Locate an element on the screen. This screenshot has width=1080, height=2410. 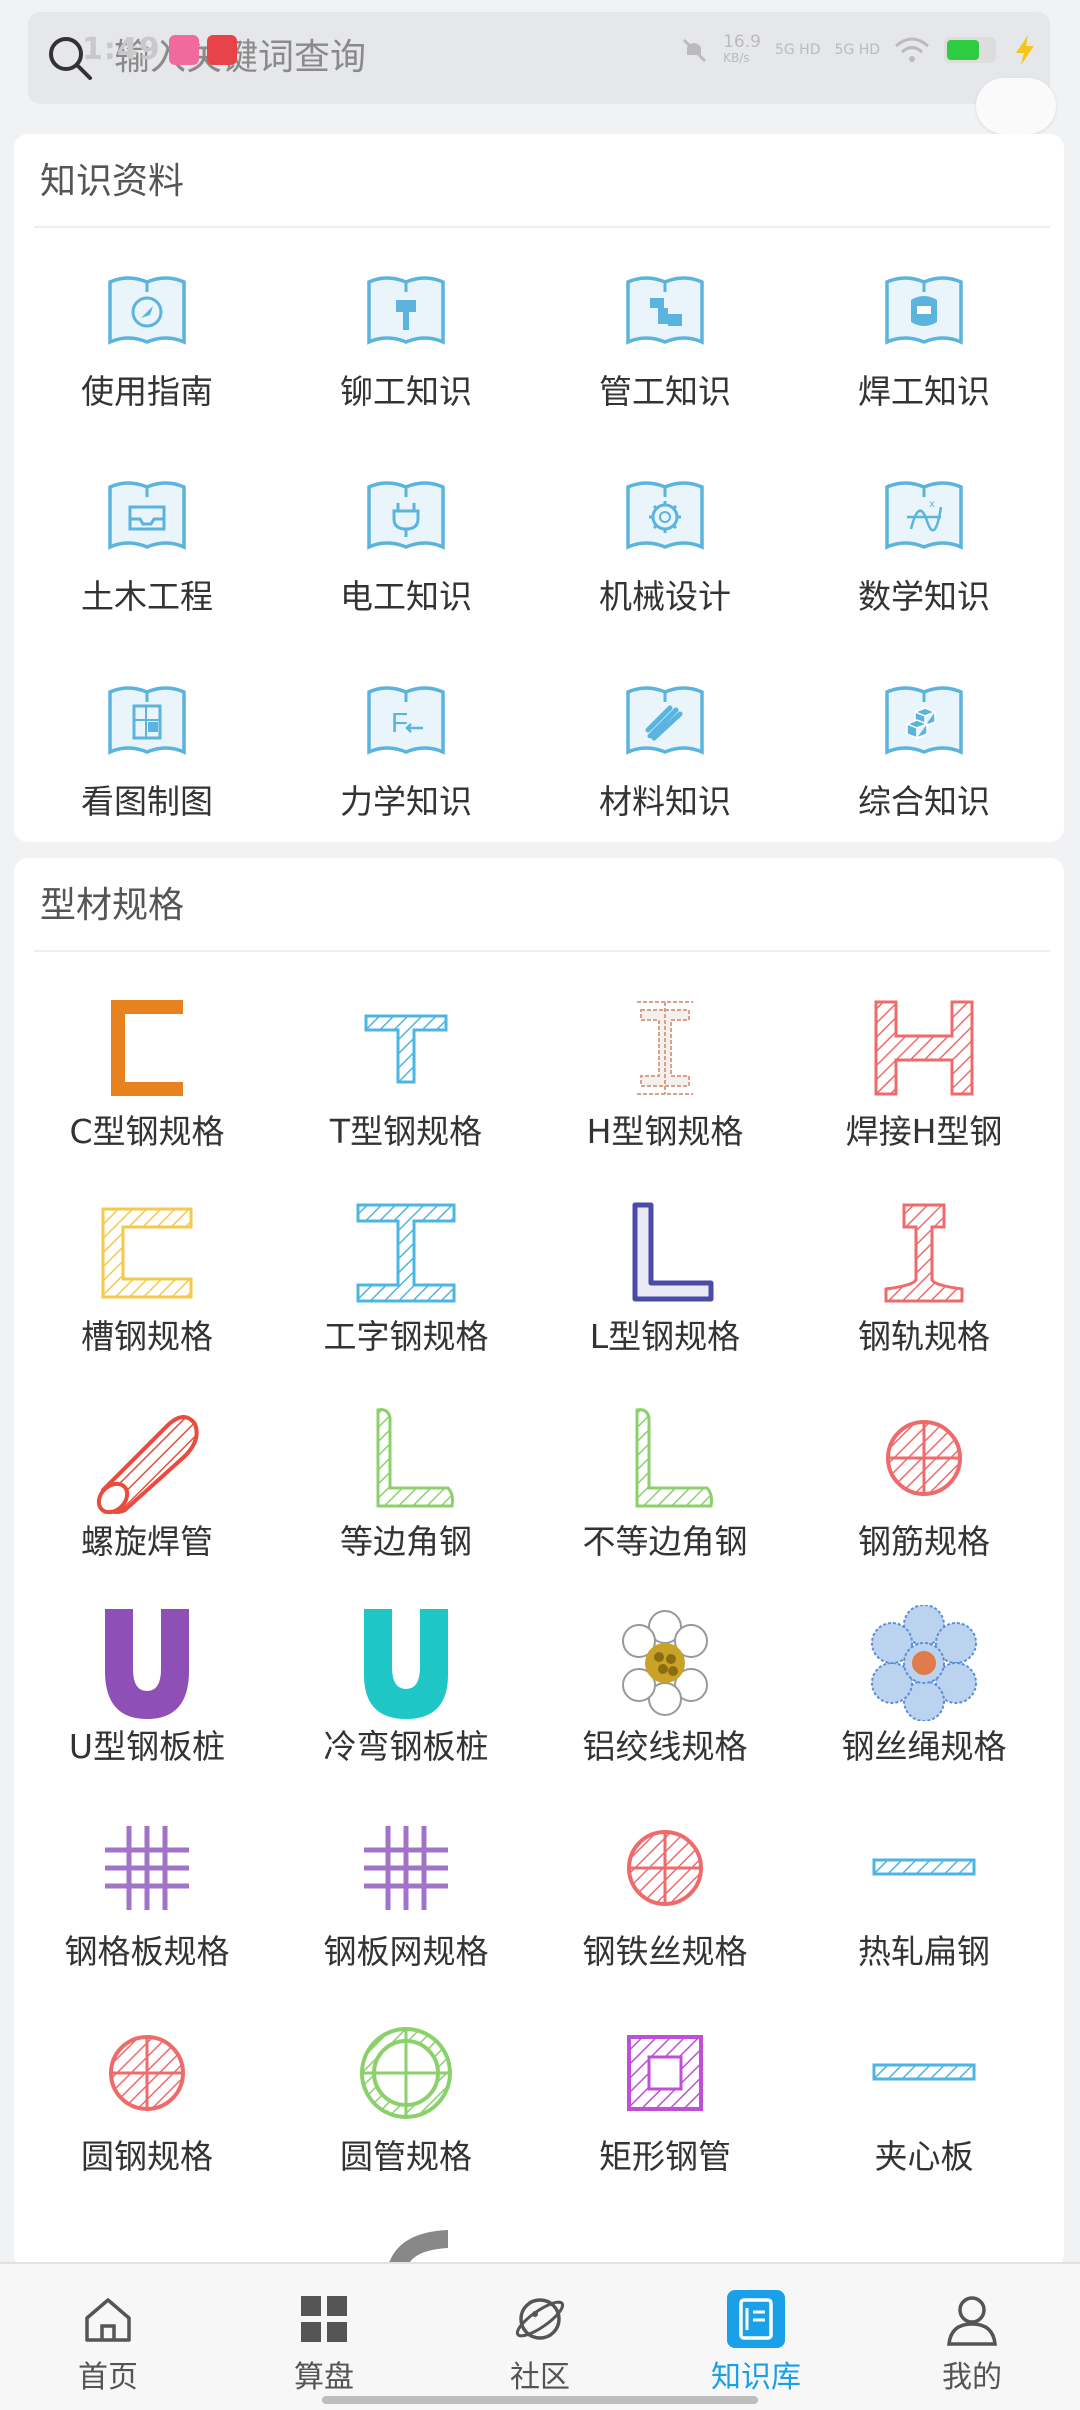
c-steel-icon is located at coordinates (147, 1048).